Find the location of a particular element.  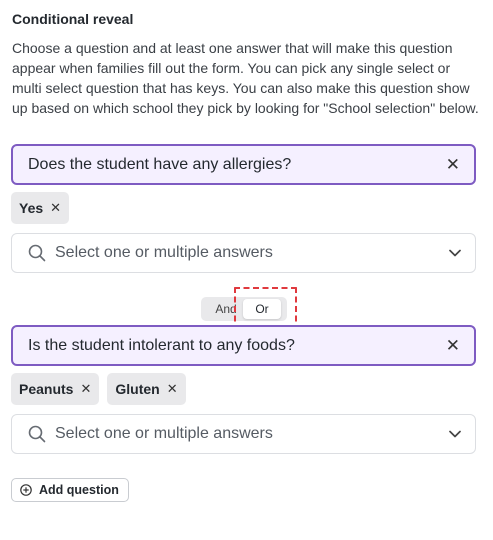

add-question-label: Add question is located at coordinates (79, 490).